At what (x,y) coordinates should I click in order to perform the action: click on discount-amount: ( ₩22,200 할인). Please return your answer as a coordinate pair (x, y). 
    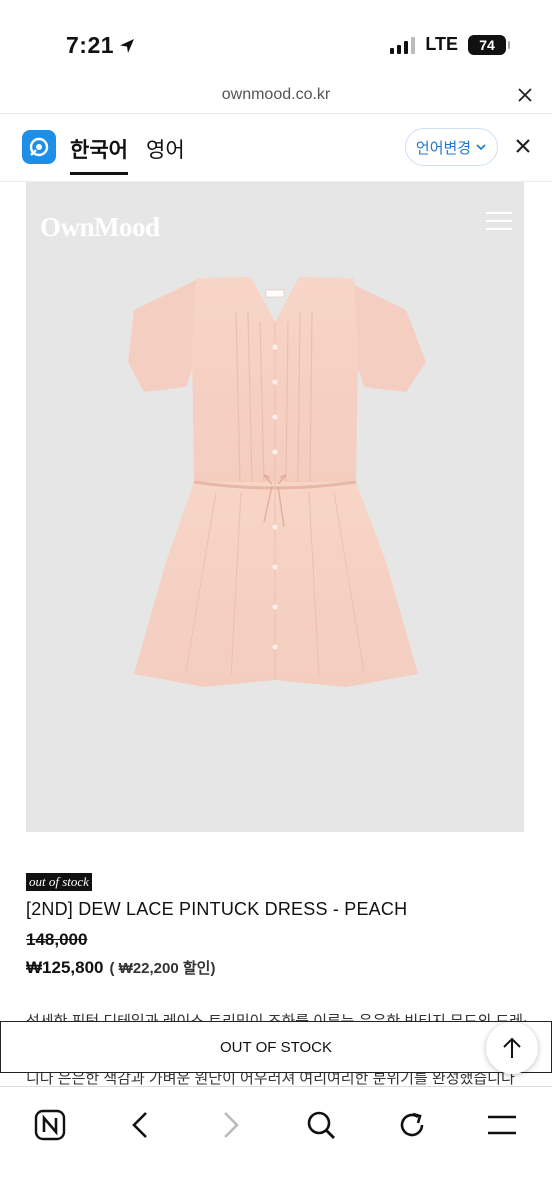
    Looking at the image, I should click on (162, 968).